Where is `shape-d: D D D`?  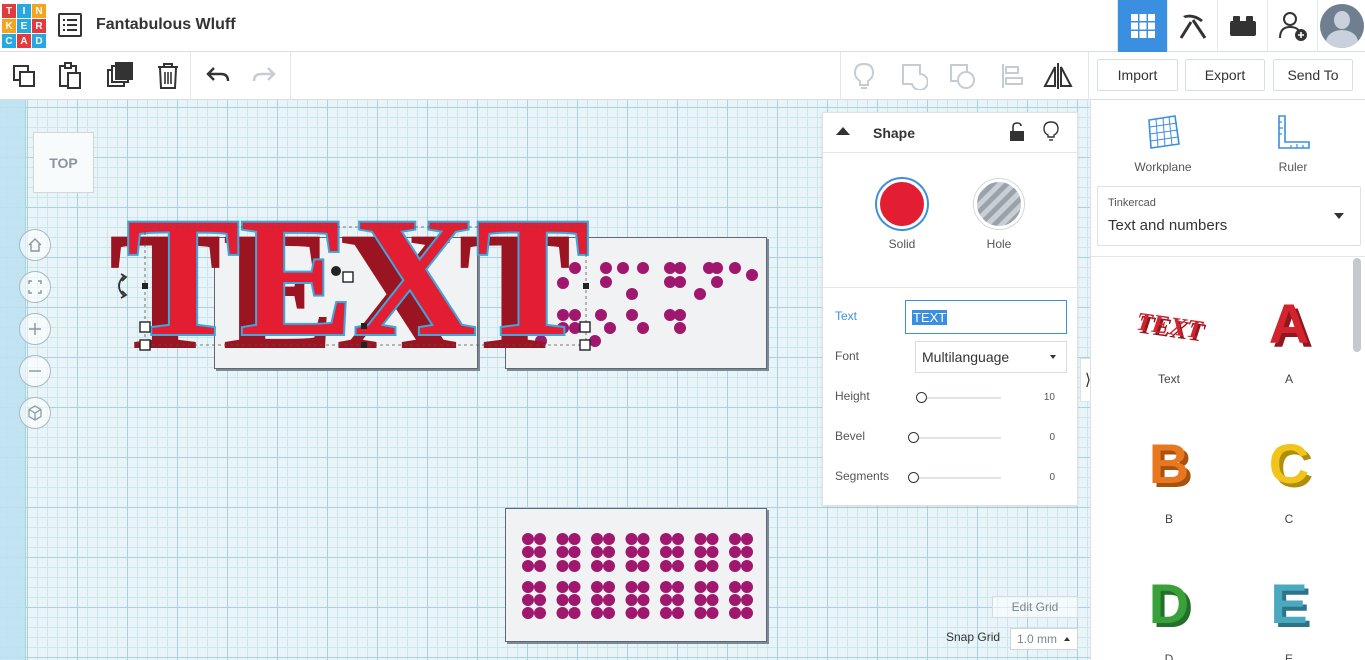
shape-d: D D D is located at coordinates (1169, 610).